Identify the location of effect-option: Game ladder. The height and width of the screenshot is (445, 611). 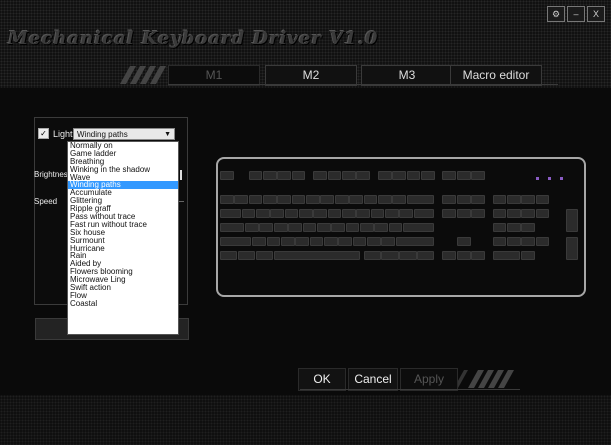
(123, 154).